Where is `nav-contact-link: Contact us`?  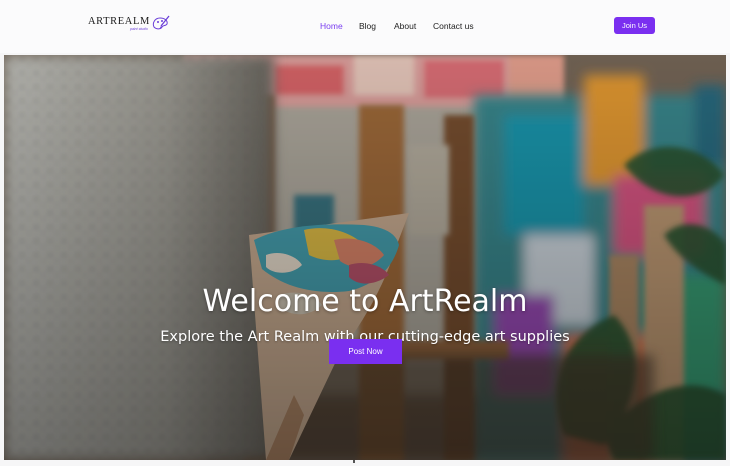
nav-contact-link: Contact us is located at coordinates (453, 26).